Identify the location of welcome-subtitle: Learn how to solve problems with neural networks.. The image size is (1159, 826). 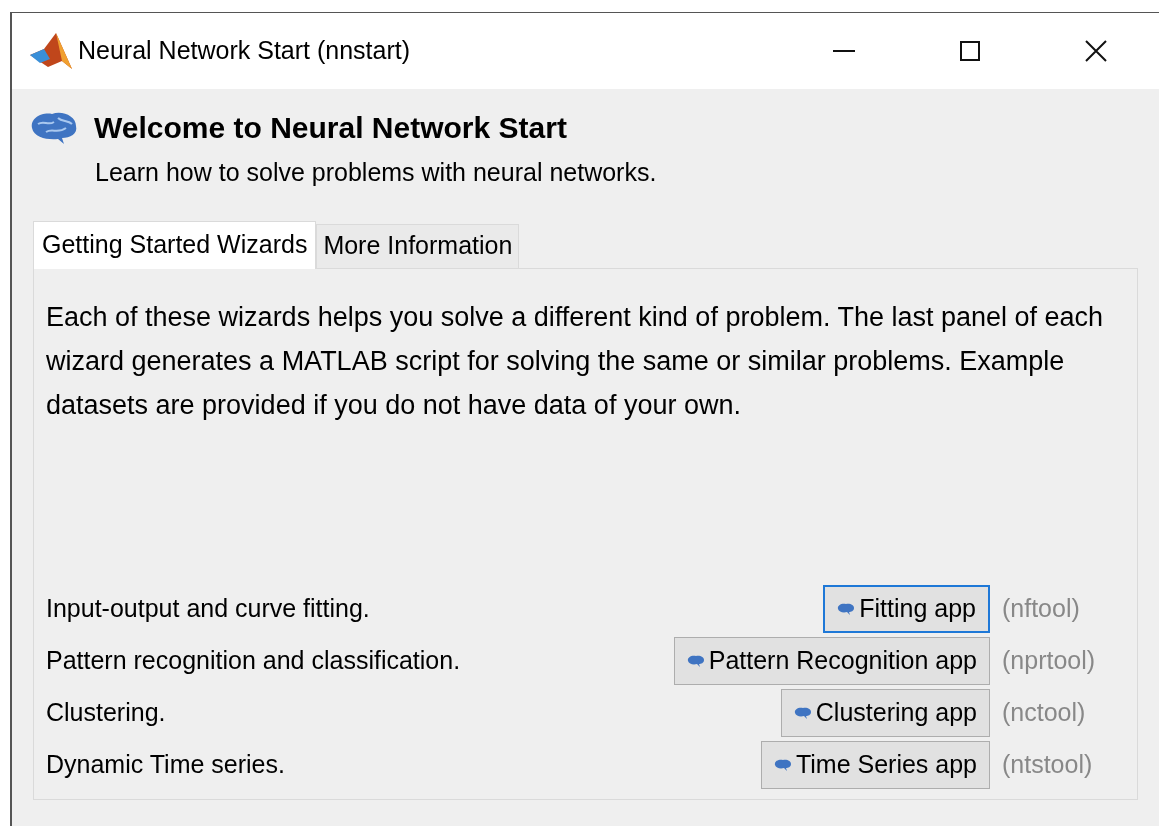
(376, 172).